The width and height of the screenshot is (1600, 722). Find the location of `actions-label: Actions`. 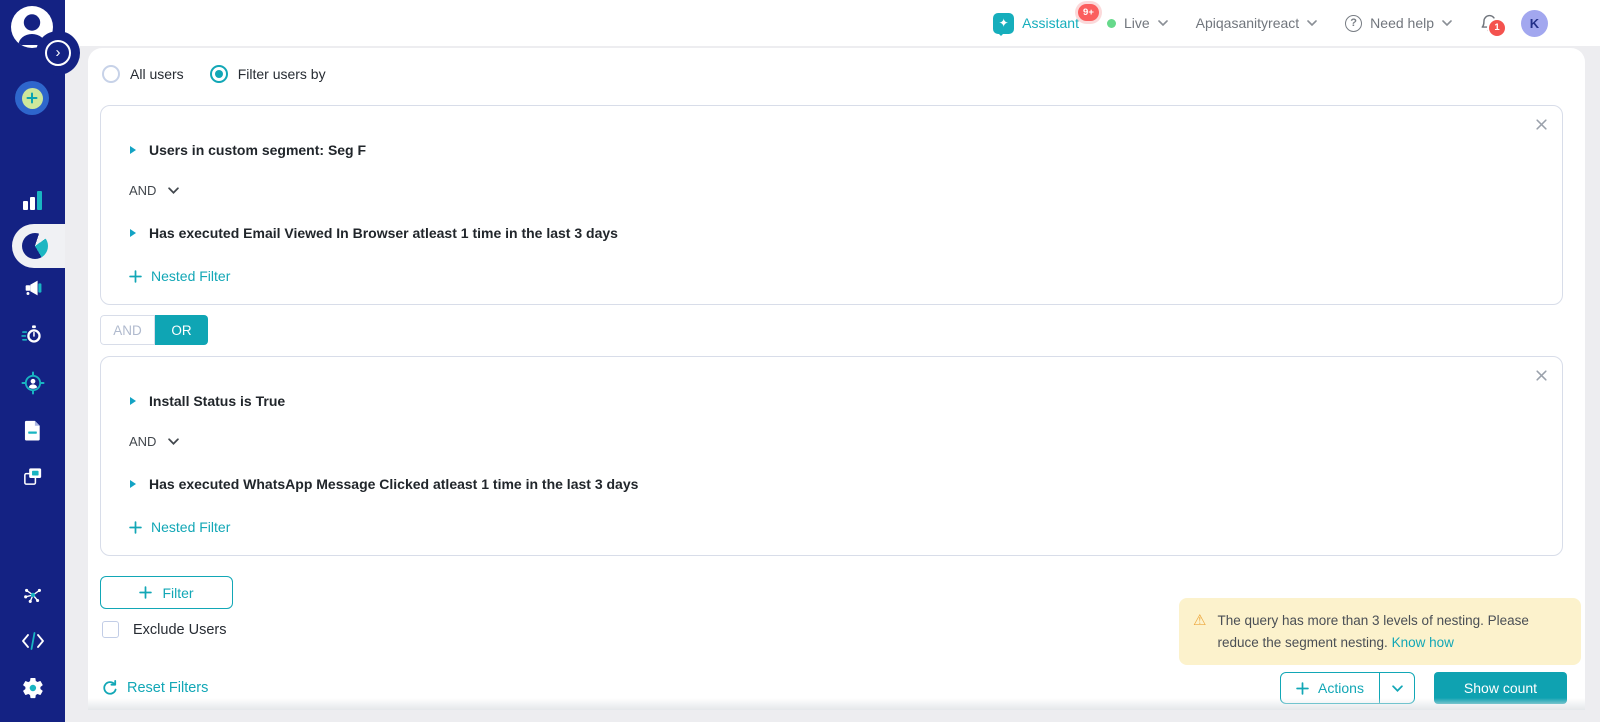

actions-label: Actions is located at coordinates (1341, 688).